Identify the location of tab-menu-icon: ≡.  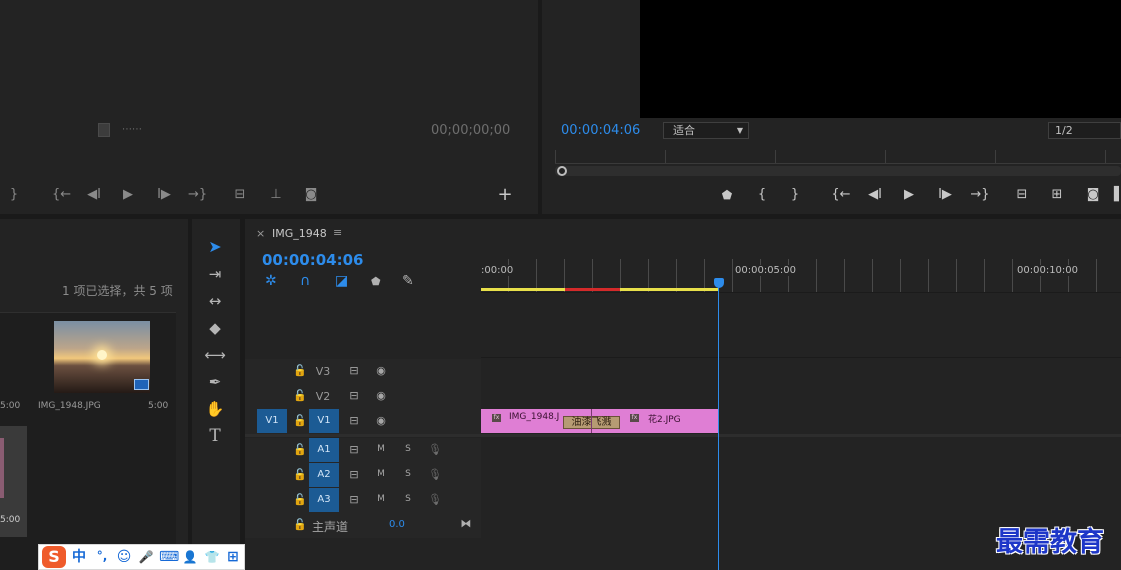
(337, 232).